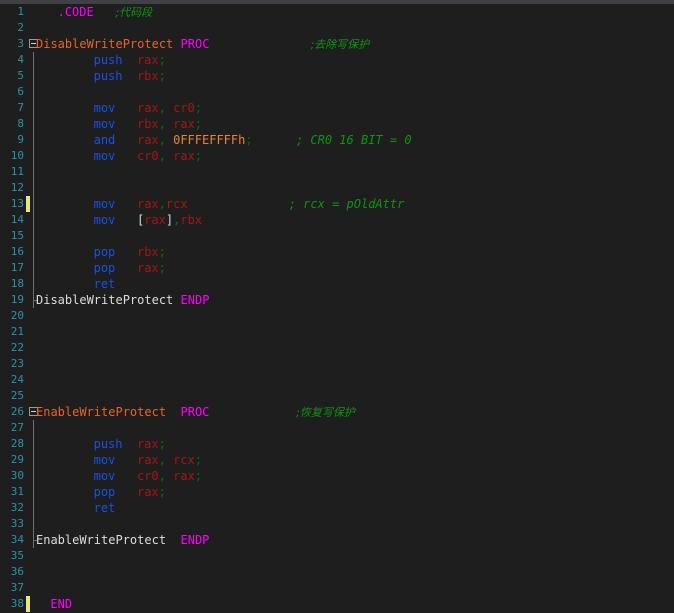 The width and height of the screenshot is (674, 613). I want to click on line-number: 31, so click(17, 491).